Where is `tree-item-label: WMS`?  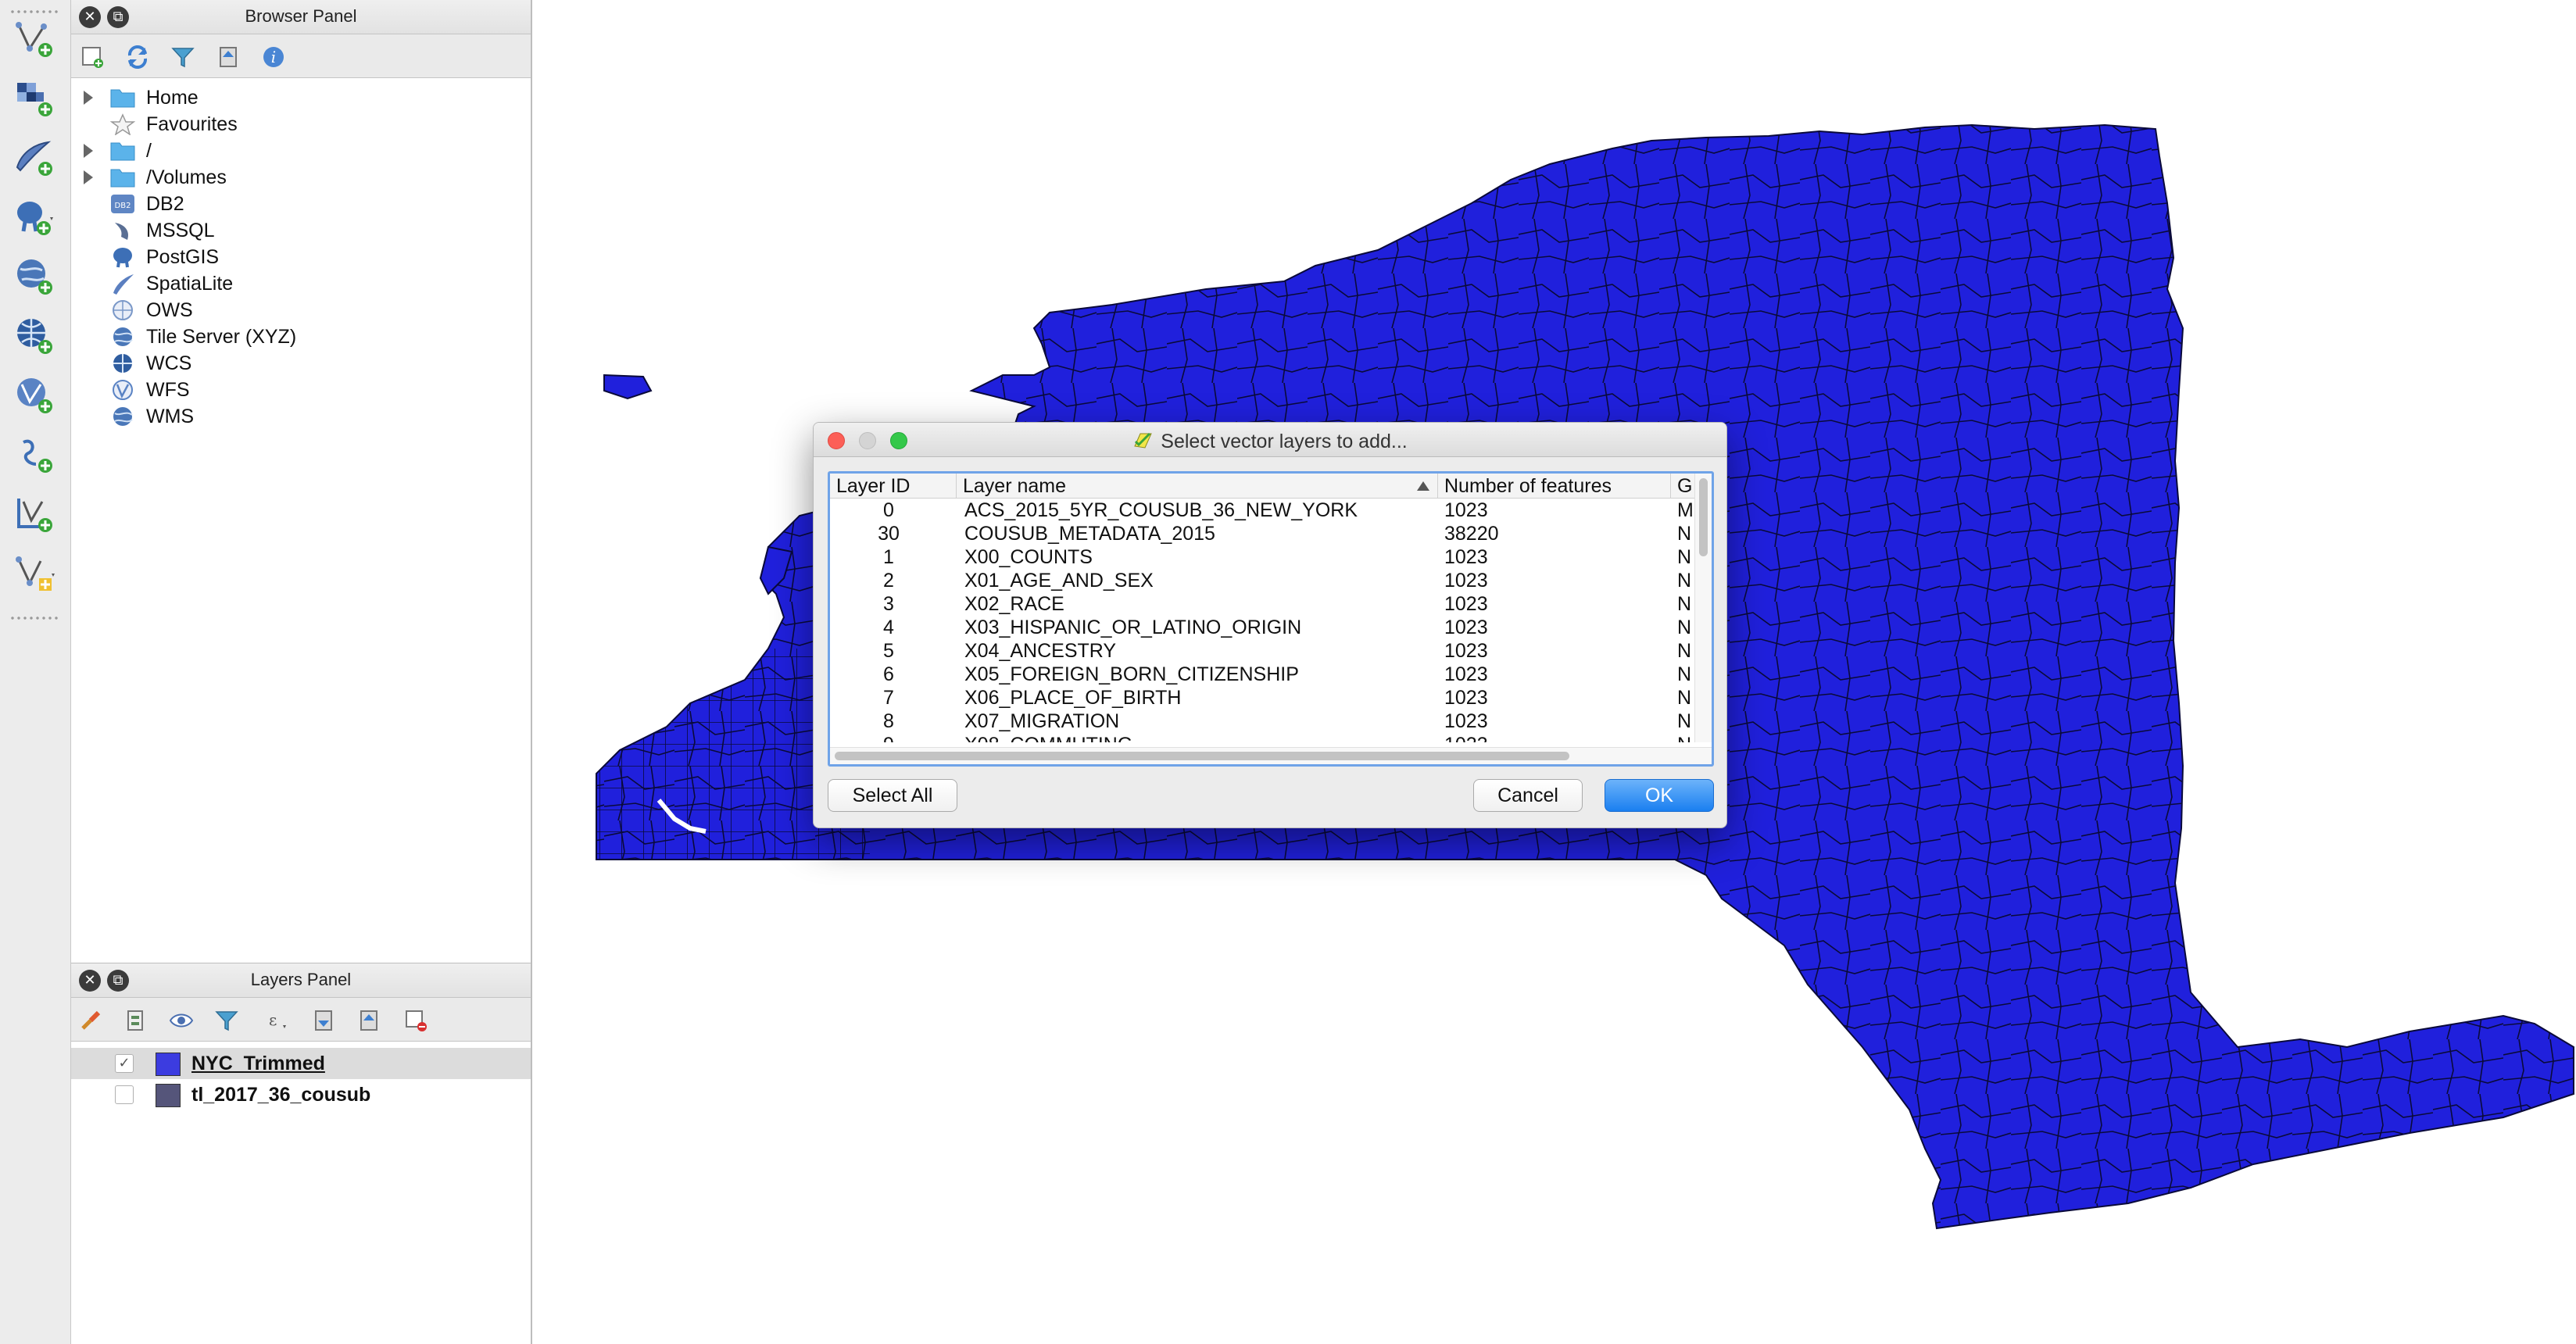 tree-item-label: WMS is located at coordinates (170, 416).